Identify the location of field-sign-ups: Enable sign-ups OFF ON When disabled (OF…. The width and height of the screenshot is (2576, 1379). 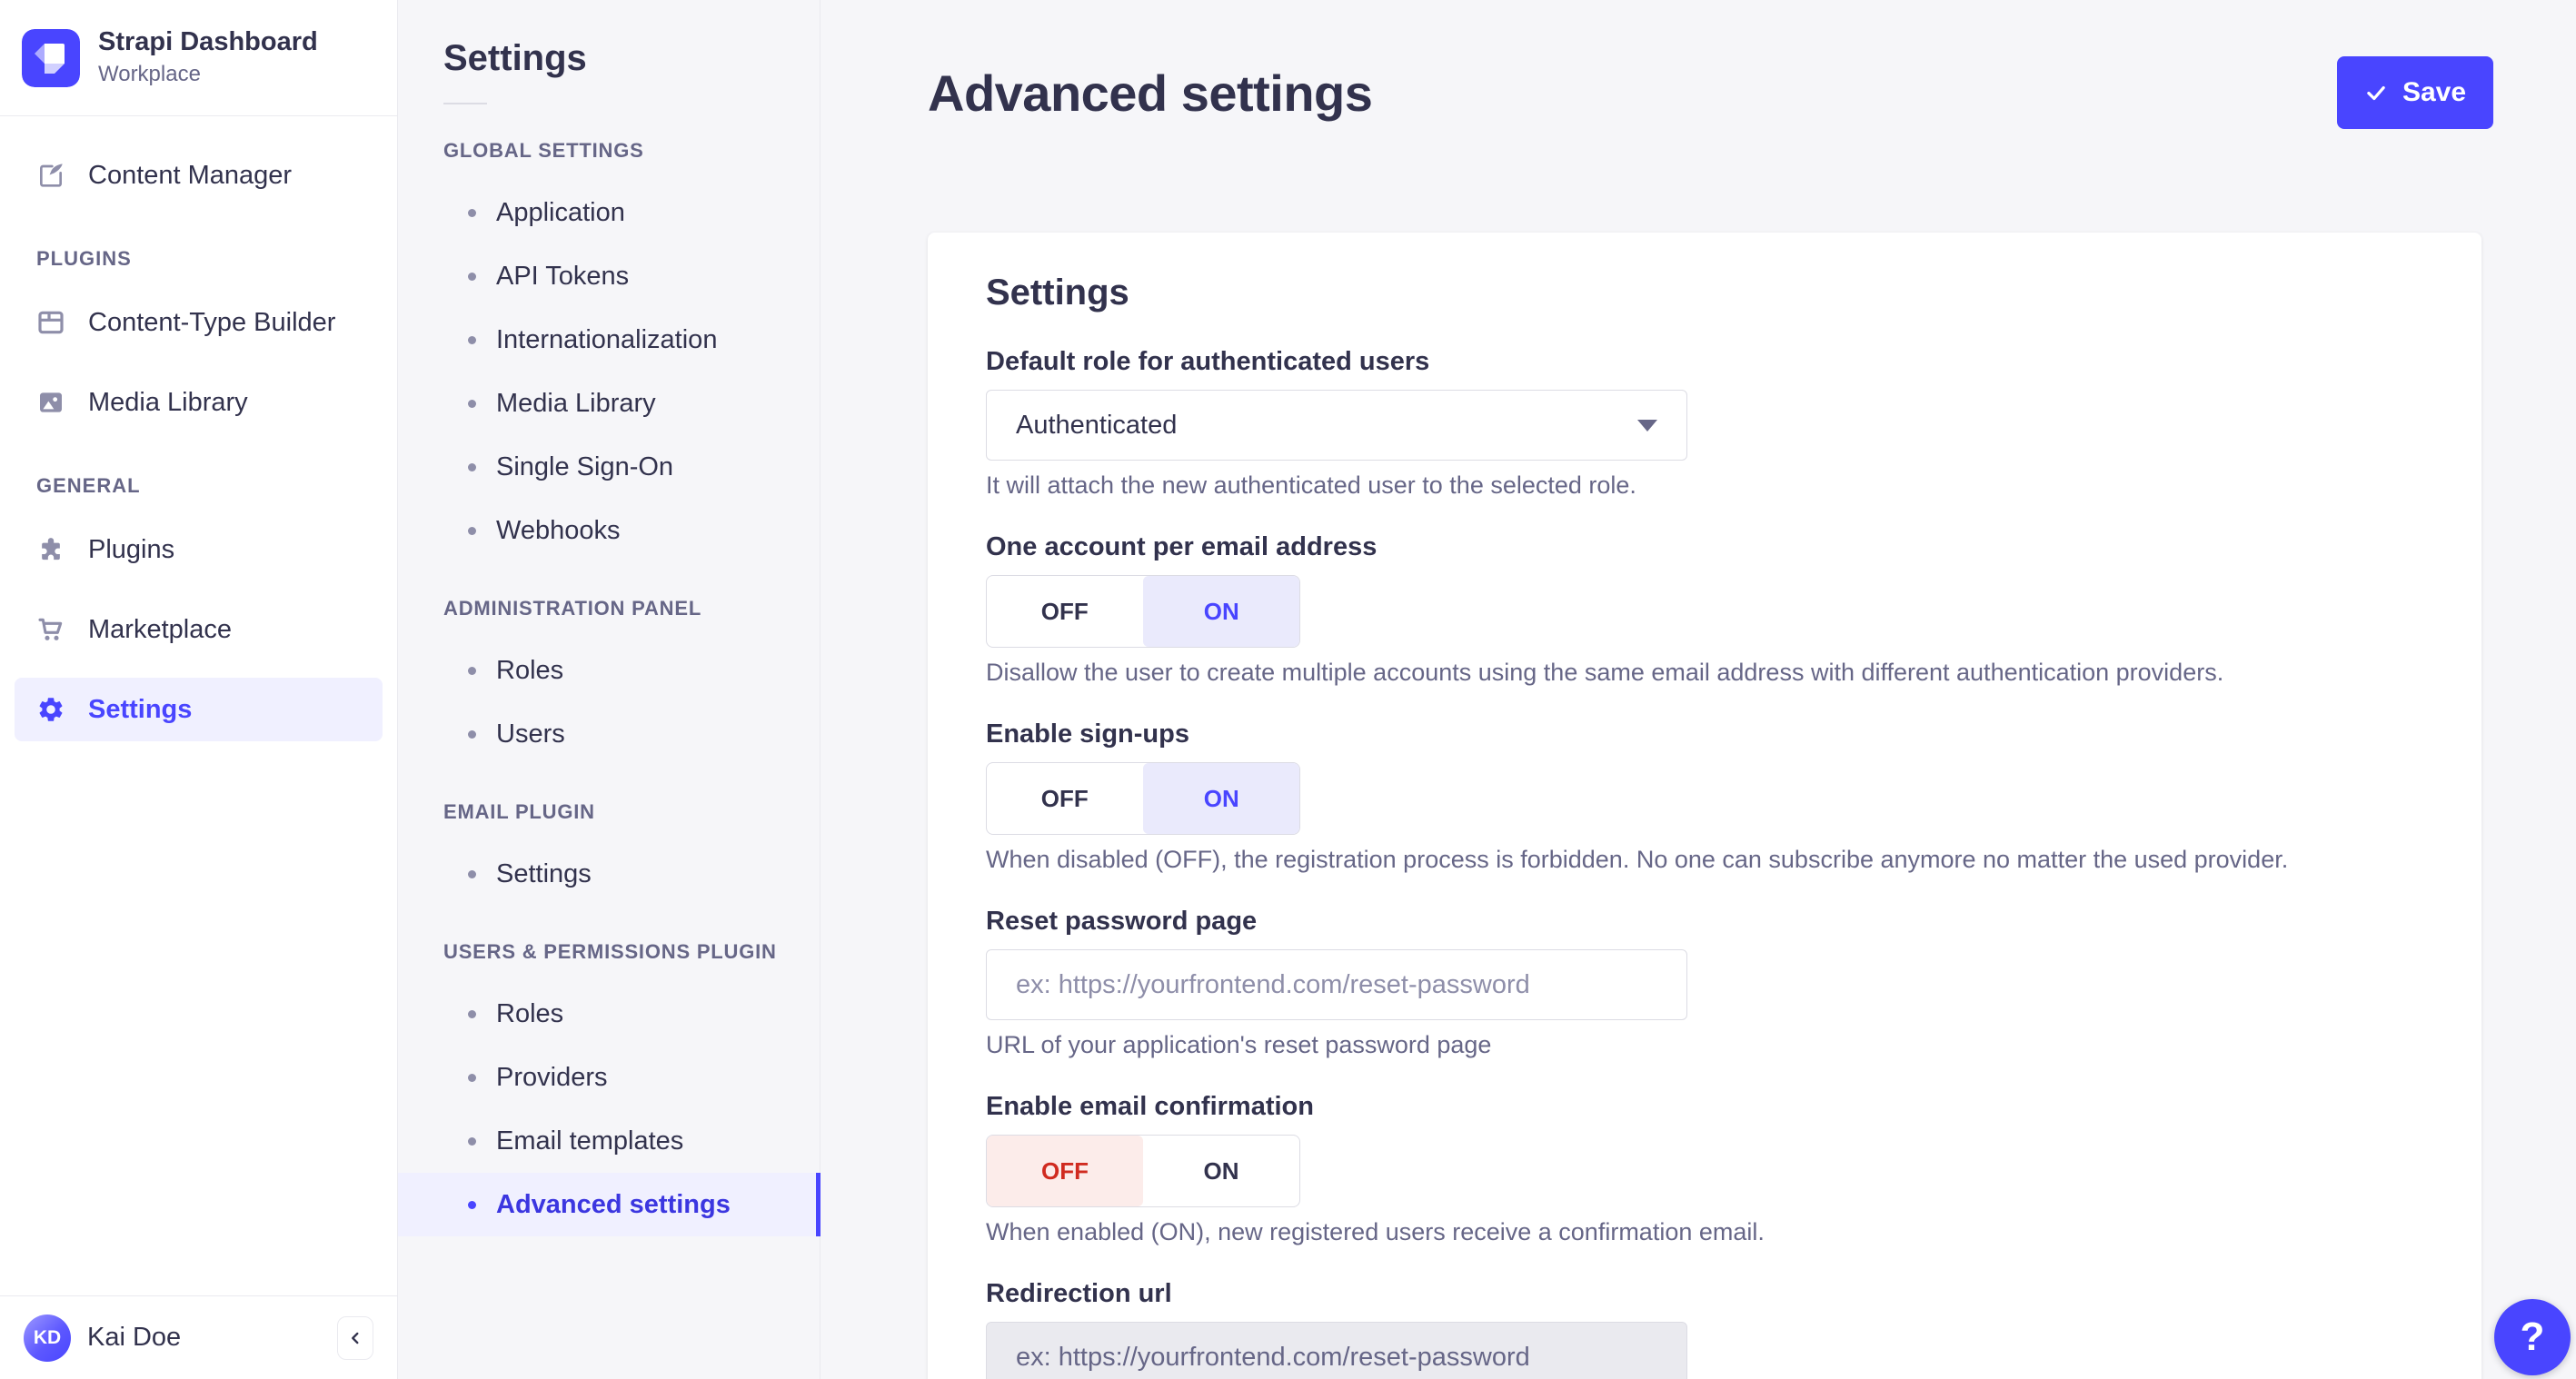
(1704, 796).